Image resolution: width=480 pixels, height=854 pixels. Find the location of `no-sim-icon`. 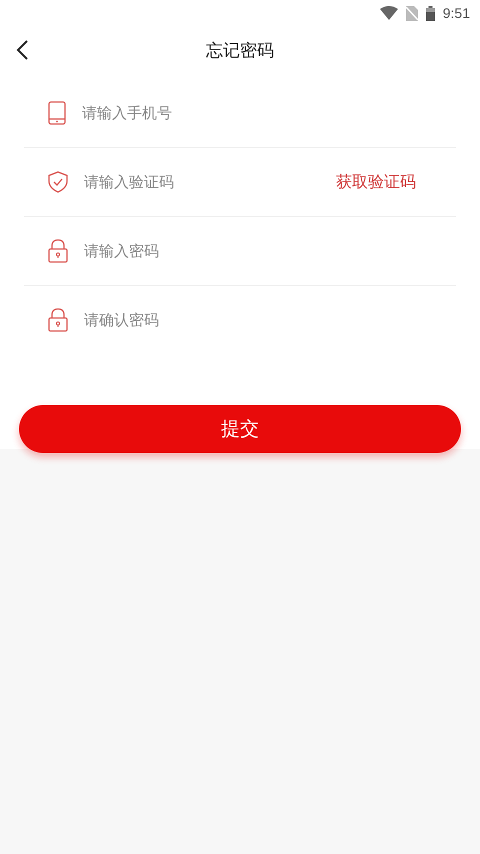

no-sim-icon is located at coordinates (412, 13).